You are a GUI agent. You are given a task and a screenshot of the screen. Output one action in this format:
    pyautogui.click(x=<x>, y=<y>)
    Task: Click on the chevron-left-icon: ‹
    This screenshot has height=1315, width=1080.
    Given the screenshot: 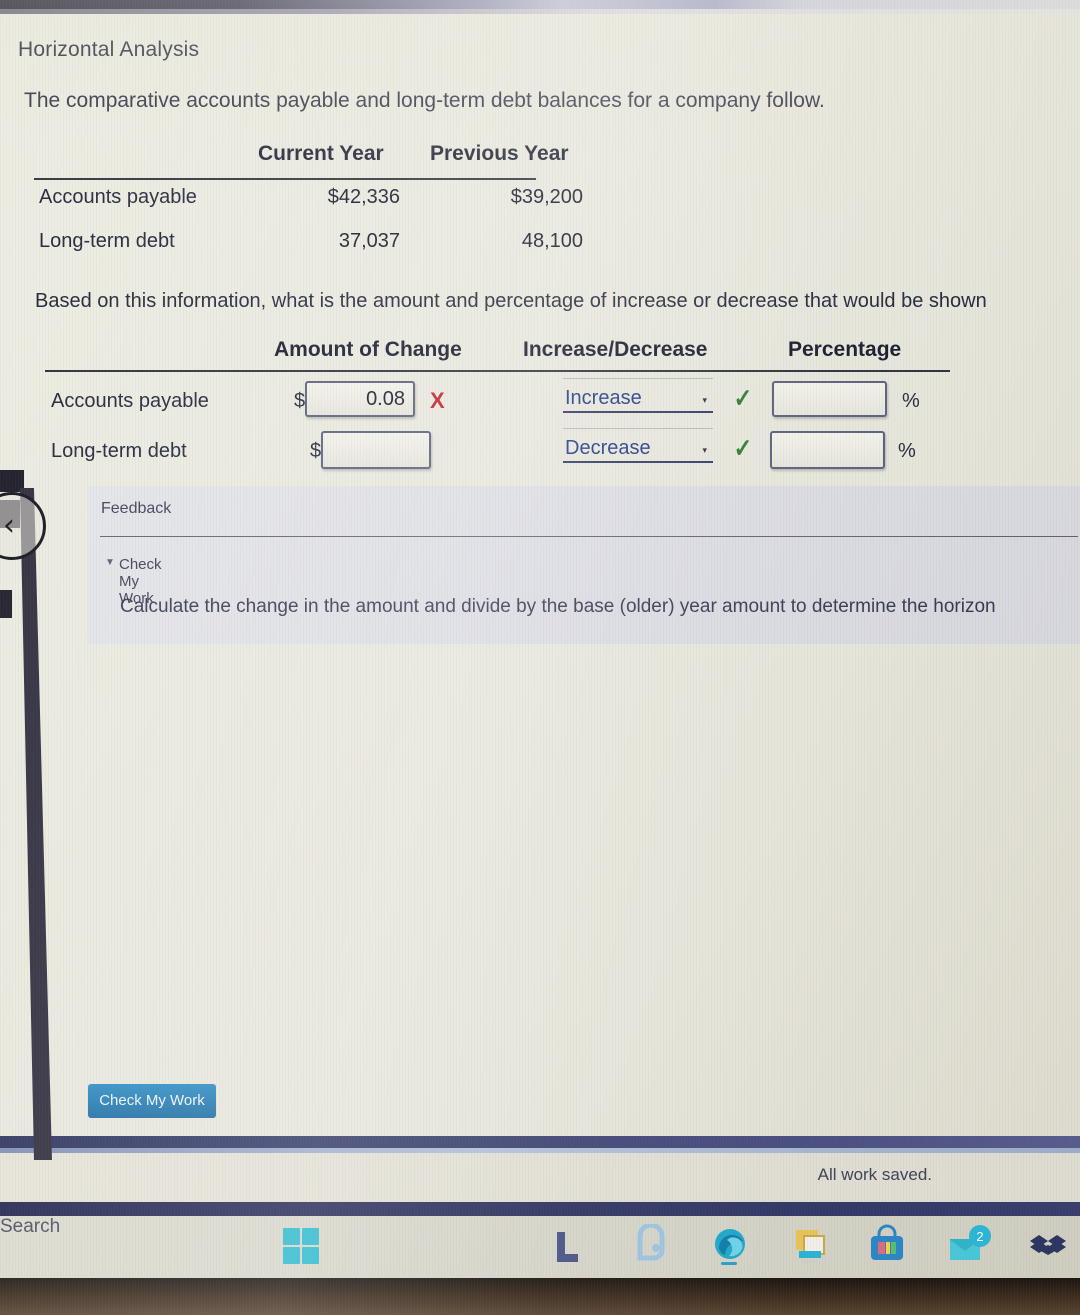 What is the action you would take?
    pyautogui.click(x=9, y=525)
    